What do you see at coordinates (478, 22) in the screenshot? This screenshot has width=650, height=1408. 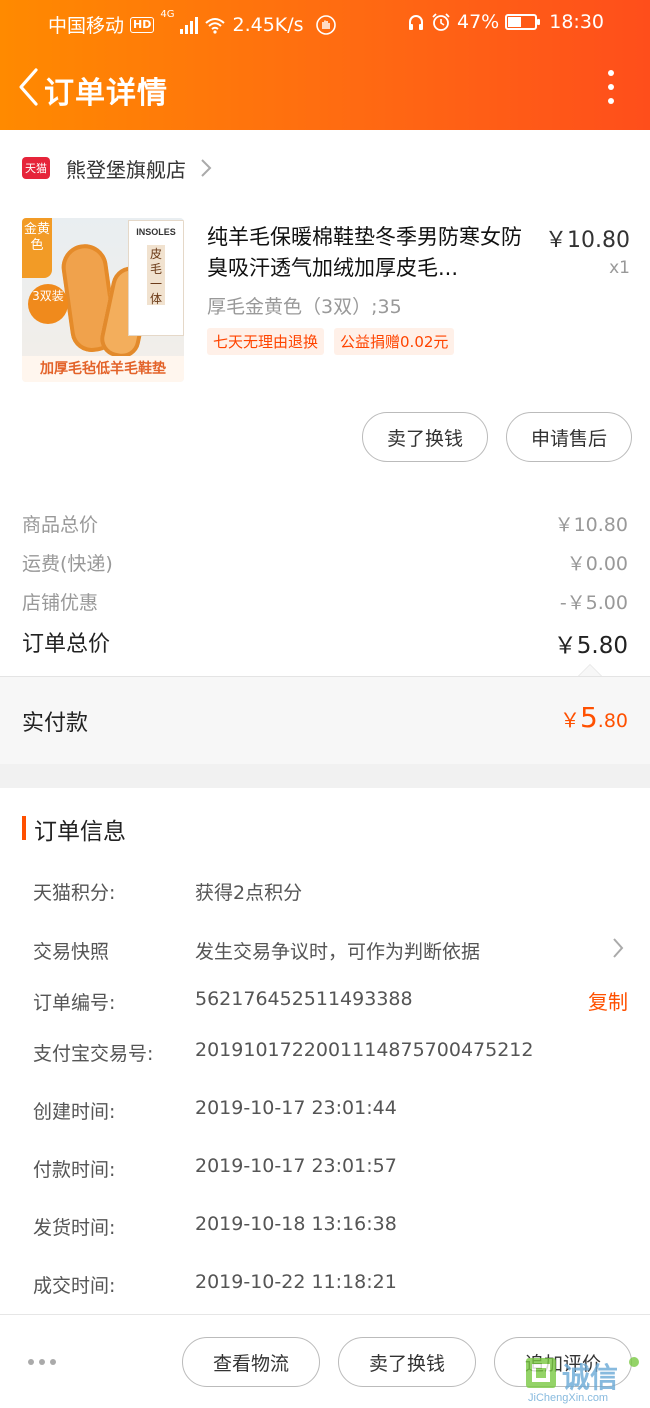 I see `battery-percent: 47%` at bounding box center [478, 22].